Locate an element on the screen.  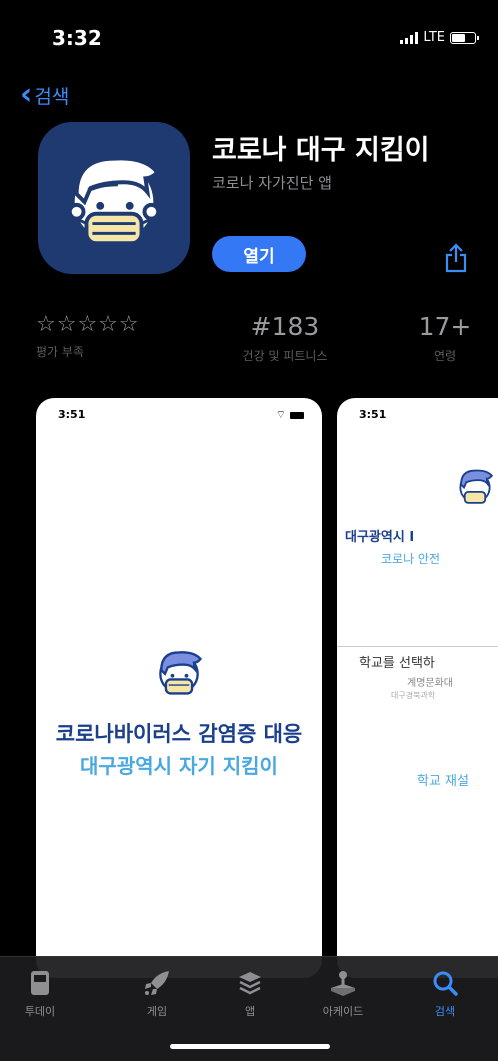
wifi-icon: ⌔ is located at coordinates (280, 414).